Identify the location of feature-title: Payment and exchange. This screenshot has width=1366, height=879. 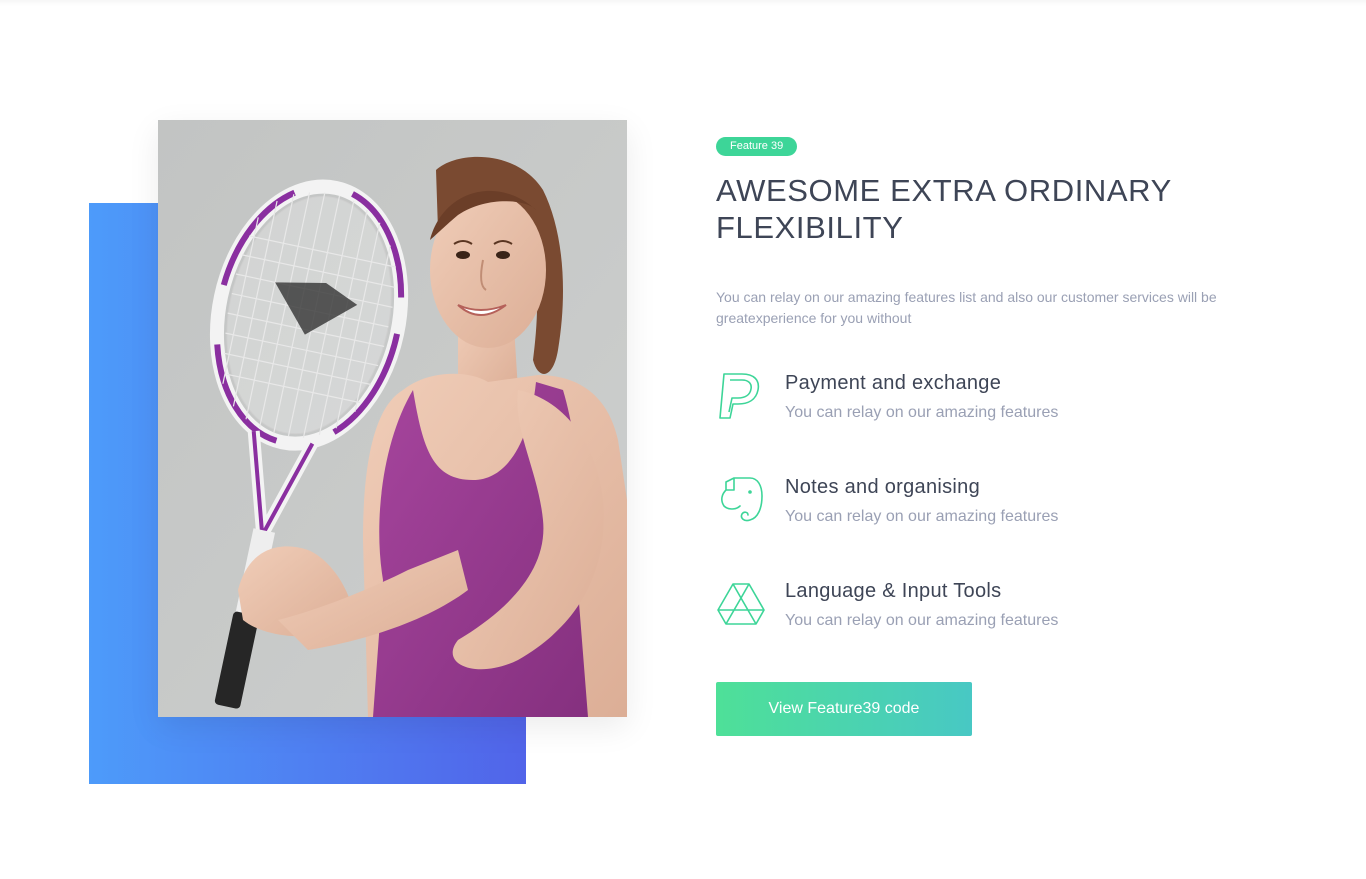
(893, 383).